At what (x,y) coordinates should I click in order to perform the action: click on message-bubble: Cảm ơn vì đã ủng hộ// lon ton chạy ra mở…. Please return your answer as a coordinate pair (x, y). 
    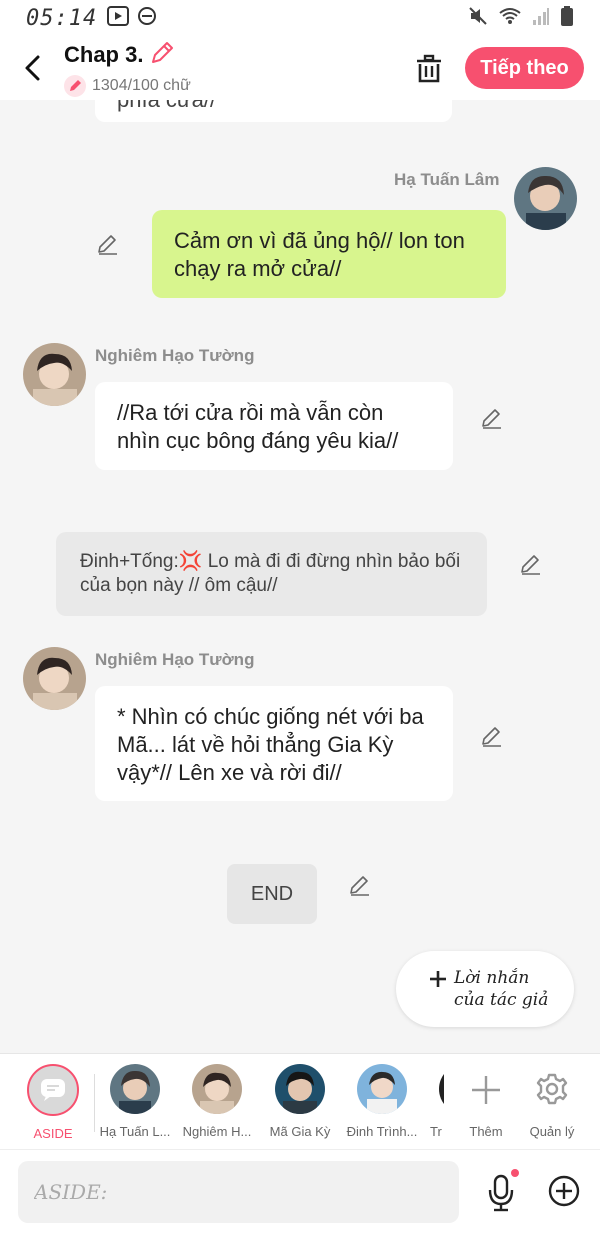
    Looking at the image, I should click on (329, 254).